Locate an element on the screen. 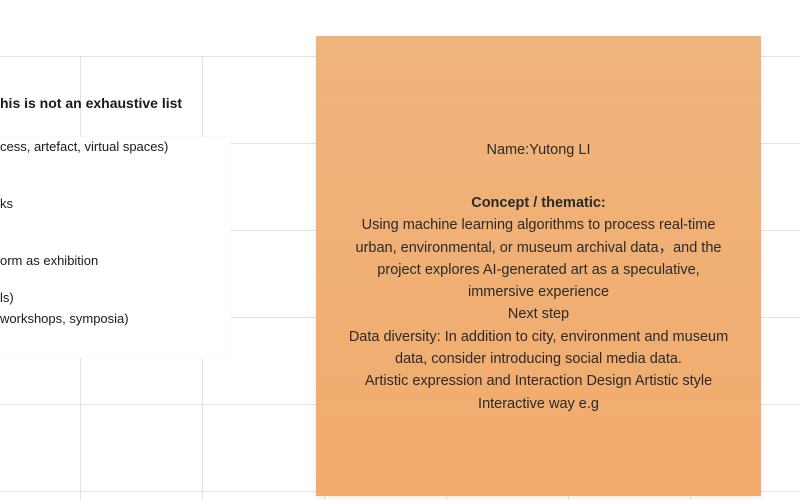  next-step-label: Next step is located at coordinates (538, 314).